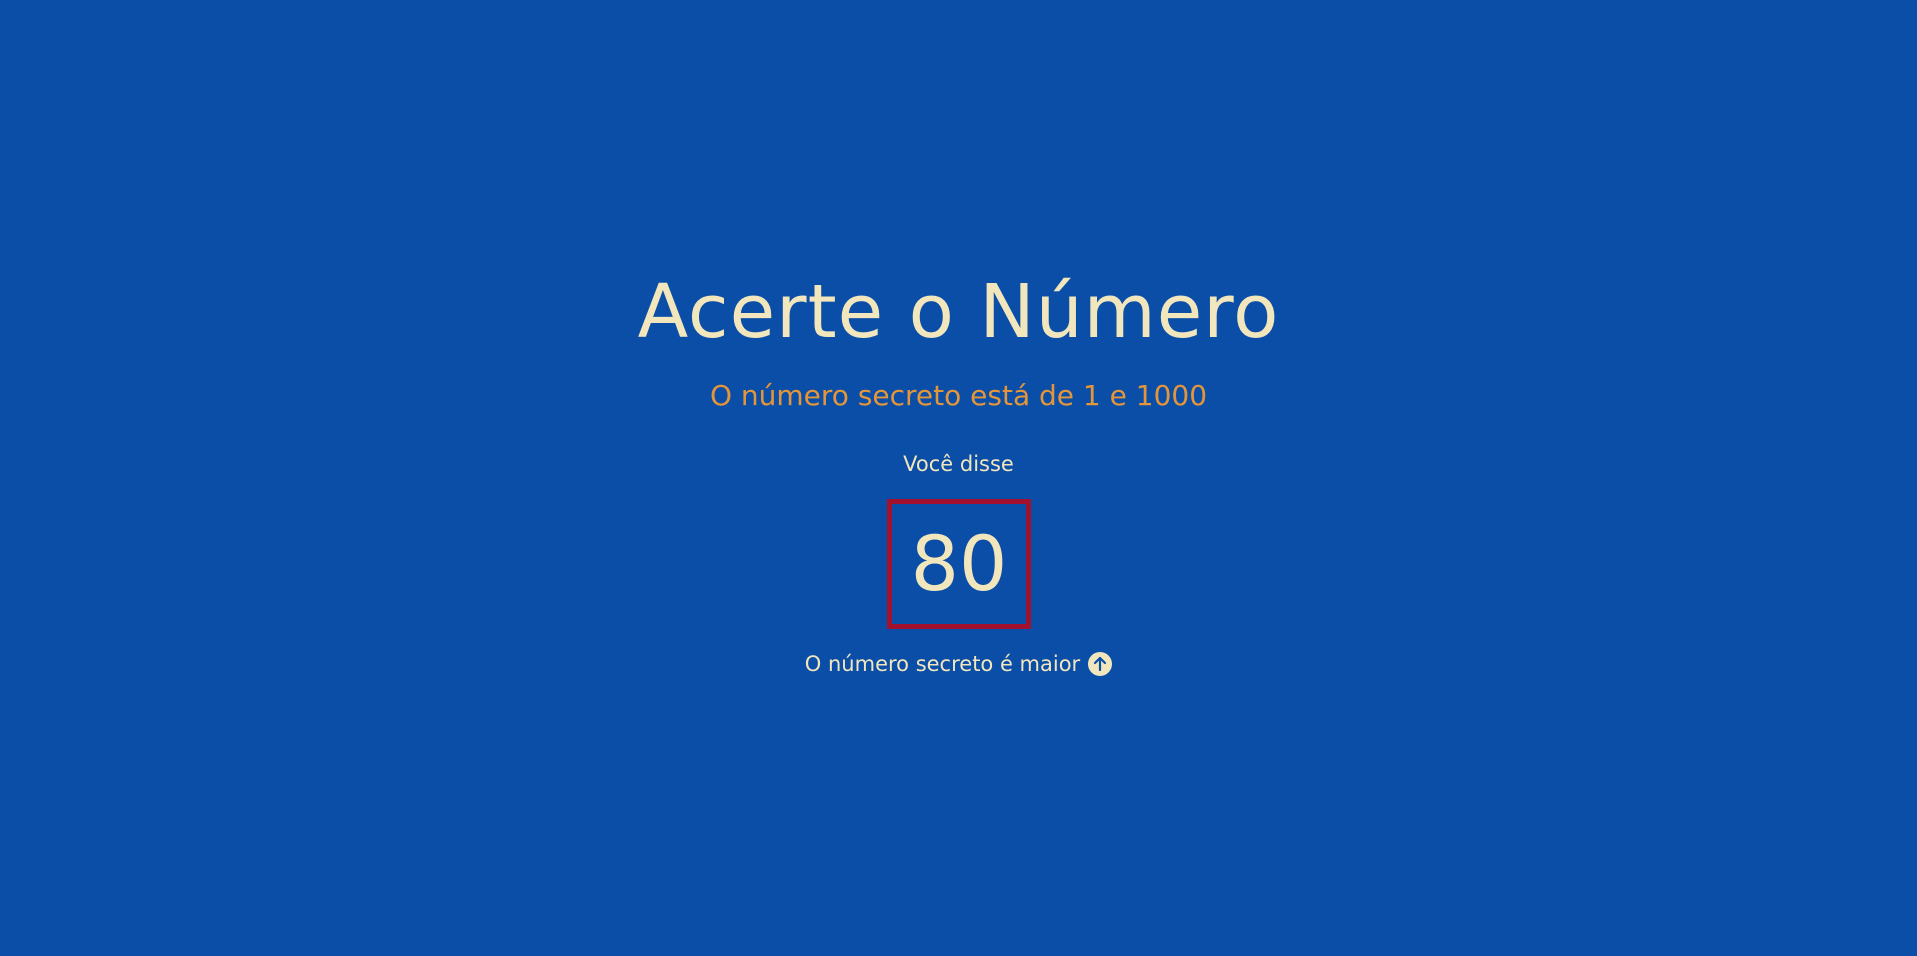  What do you see at coordinates (942, 664) in the screenshot?
I see `hint-text: O número secreto é maior` at bounding box center [942, 664].